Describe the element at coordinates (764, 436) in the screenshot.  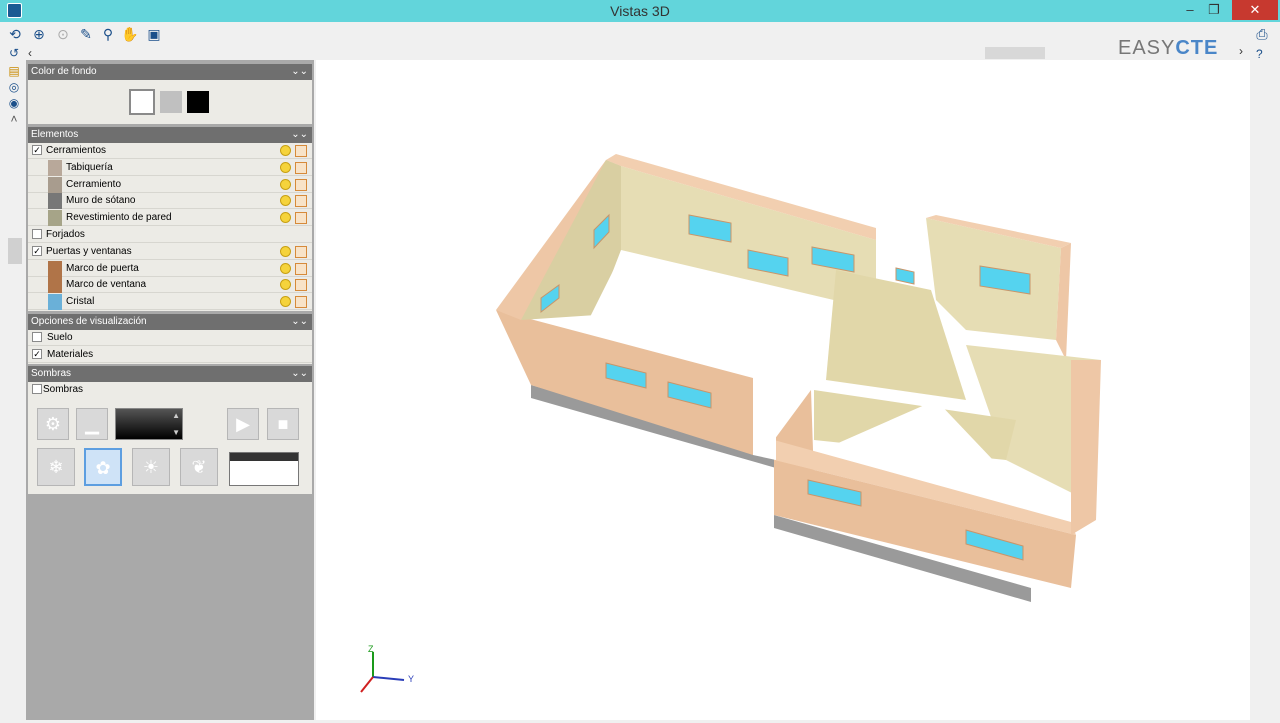
I see `door-opening` at that location.